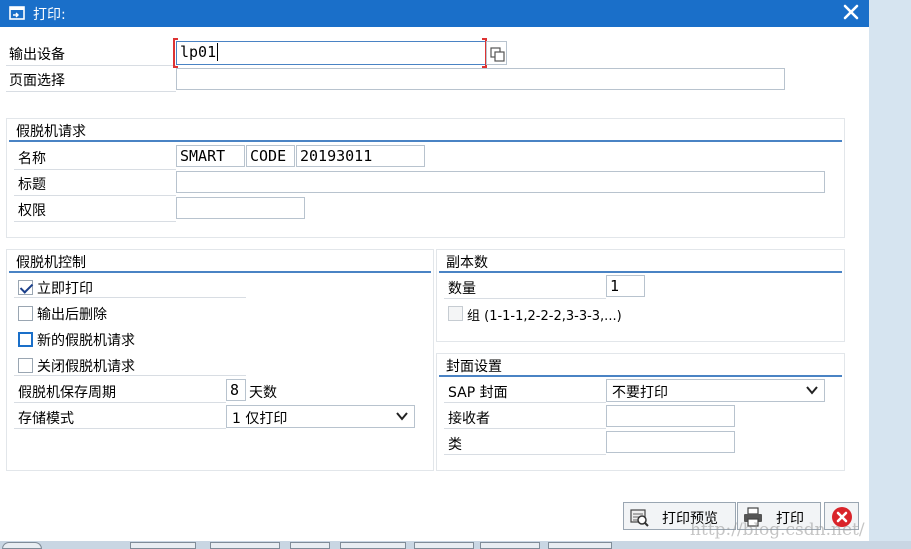 This screenshot has width=911, height=549. I want to click on group-title: 假脱机控制, so click(51, 263).